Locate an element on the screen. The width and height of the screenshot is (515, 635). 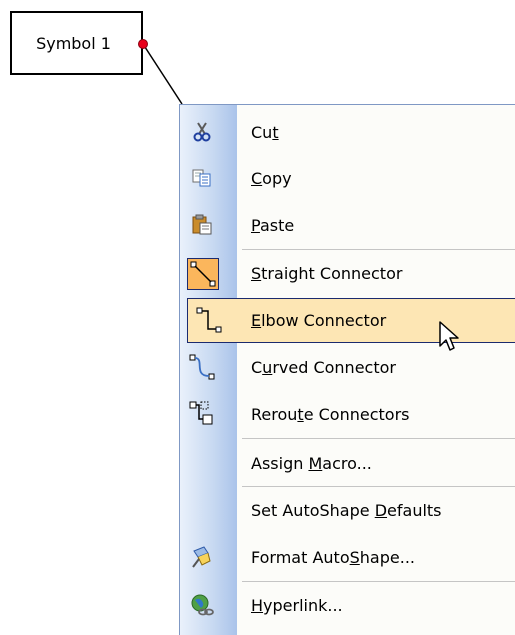
paste-icon is located at coordinates (202, 225).